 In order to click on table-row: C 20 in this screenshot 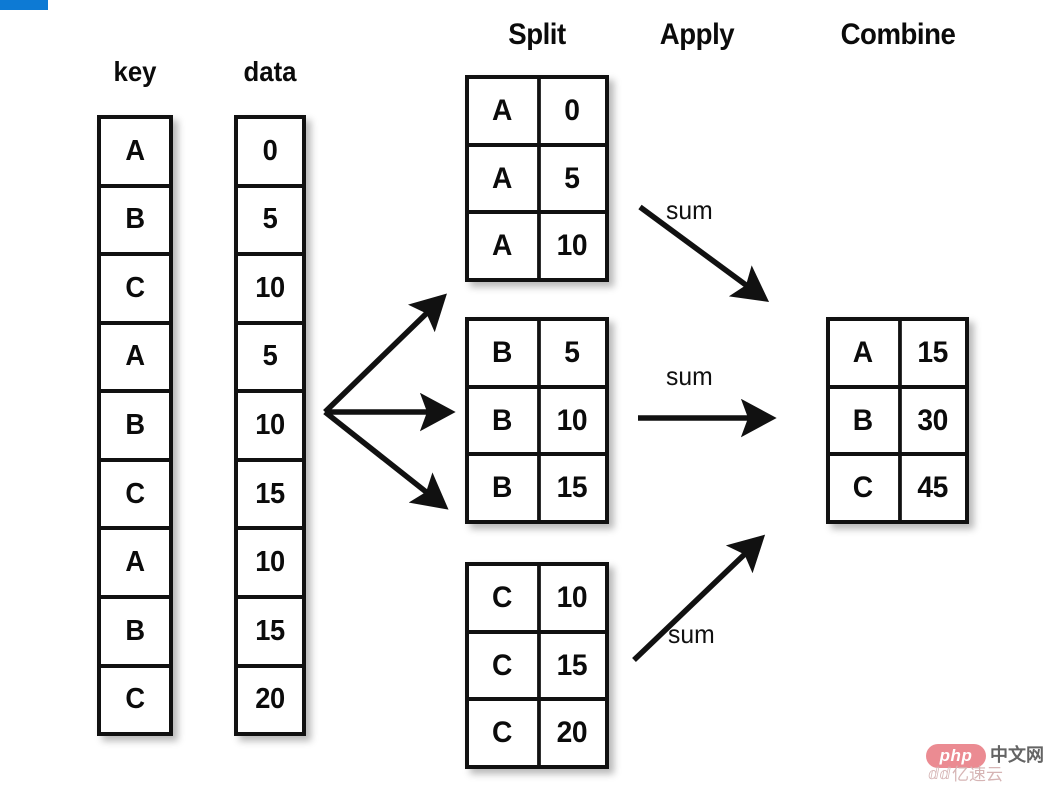, I will do `click(537, 731)`.